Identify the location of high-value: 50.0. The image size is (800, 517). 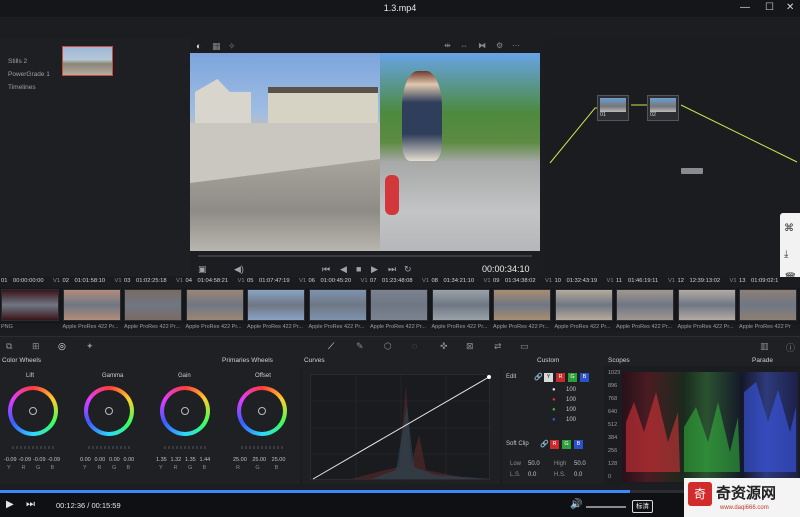
(580, 464).